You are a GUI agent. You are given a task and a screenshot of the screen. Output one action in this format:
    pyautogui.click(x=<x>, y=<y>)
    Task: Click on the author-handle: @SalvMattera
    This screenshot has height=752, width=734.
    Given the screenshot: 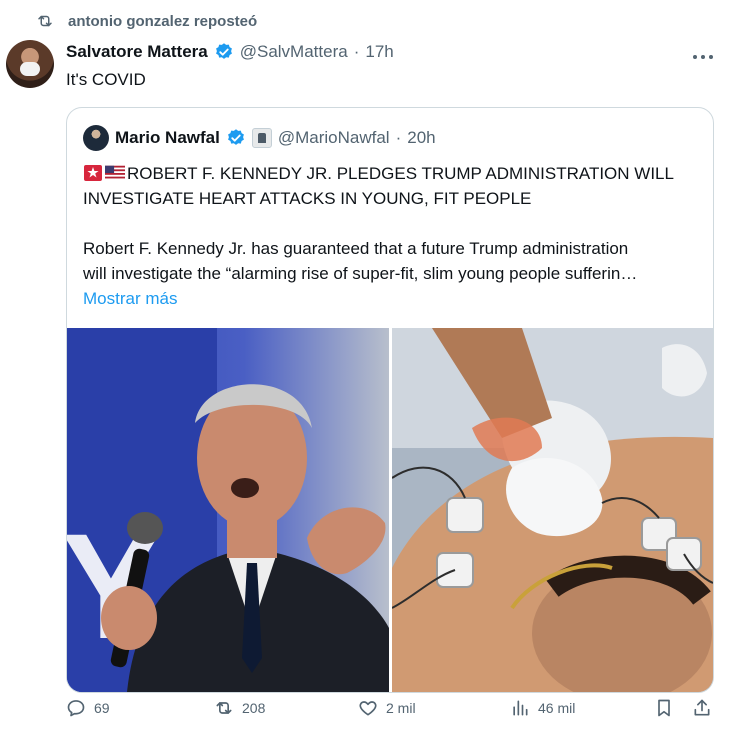 What is the action you would take?
    pyautogui.click(x=294, y=52)
    